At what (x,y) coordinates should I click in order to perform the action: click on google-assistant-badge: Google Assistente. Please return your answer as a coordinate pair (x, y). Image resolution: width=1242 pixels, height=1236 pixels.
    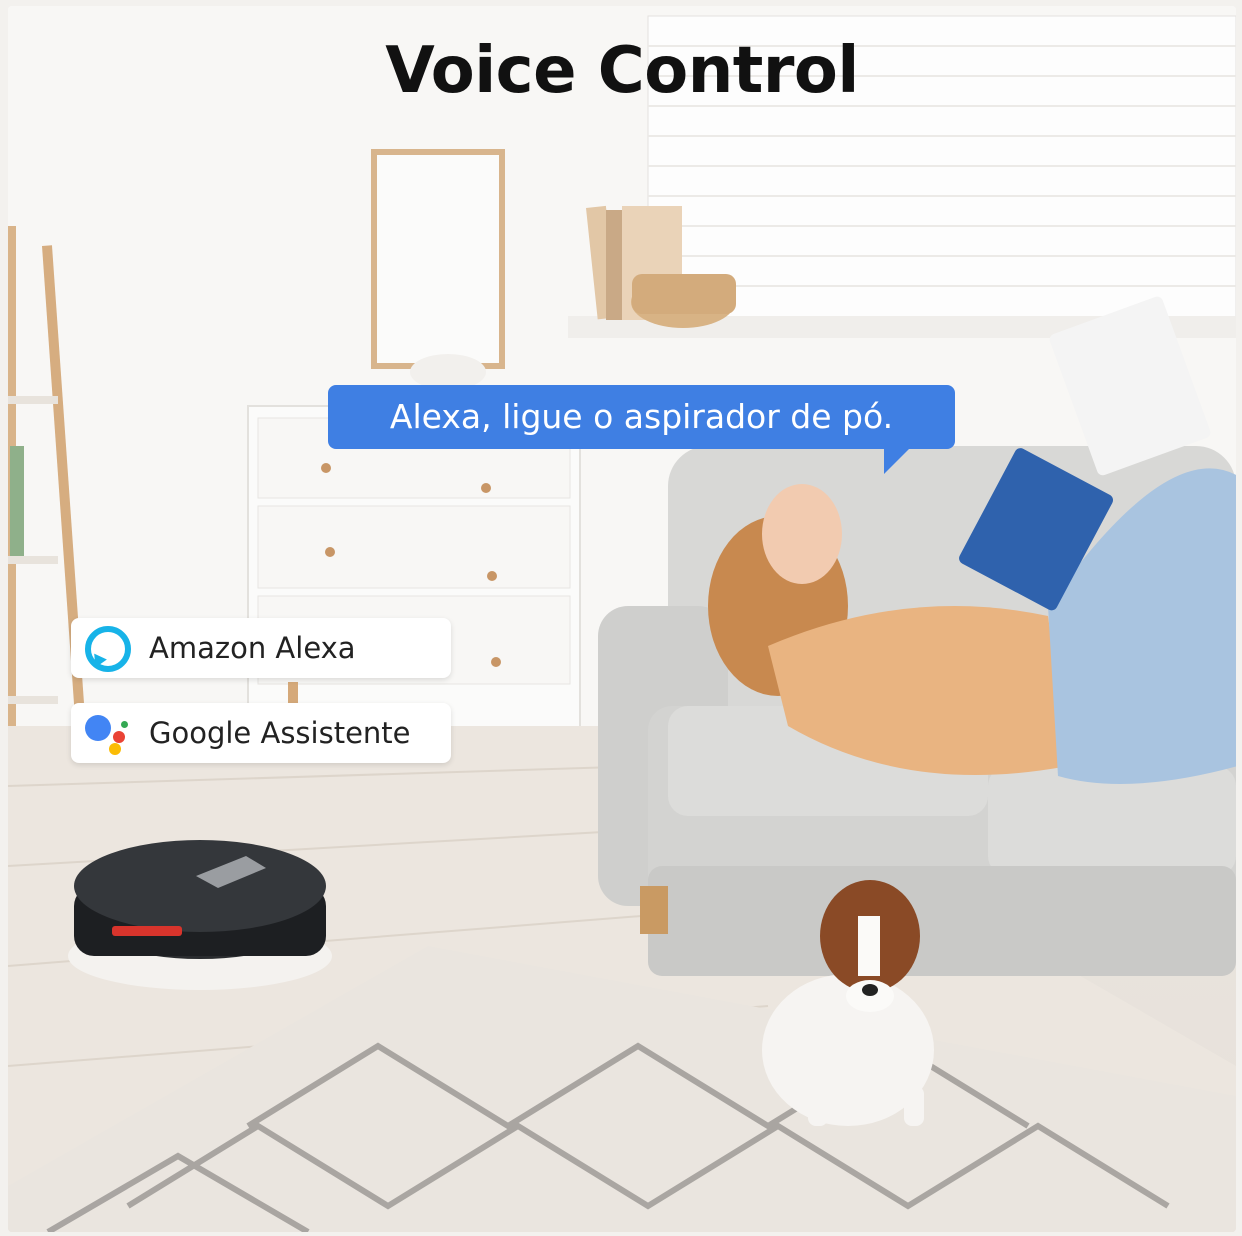
    Looking at the image, I should click on (261, 733).